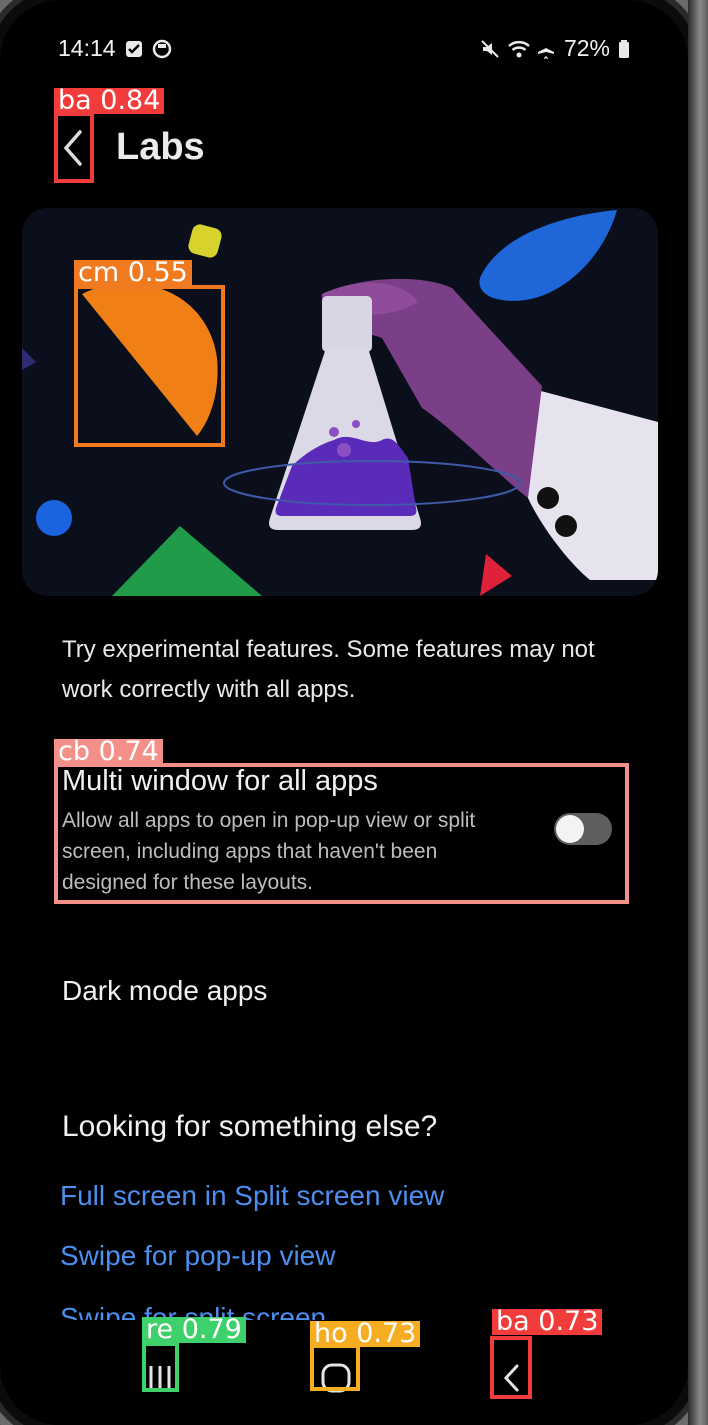  Describe the element at coordinates (197, 1256) in the screenshot. I see `link-swipe-popup: Swipe for pop-up view` at that location.